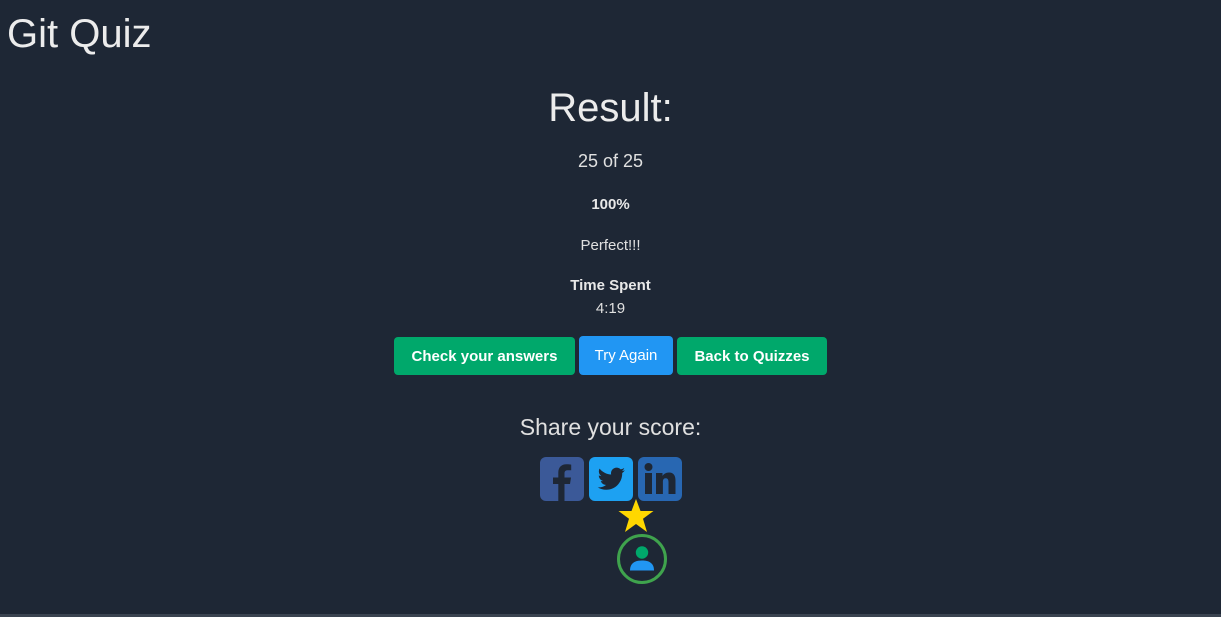 This screenshot has width=1221, height=617. What do you see at coordinates (642, 559) in the screenshot?
I see `user-avatar-icon` at bounding box center [642, 559].